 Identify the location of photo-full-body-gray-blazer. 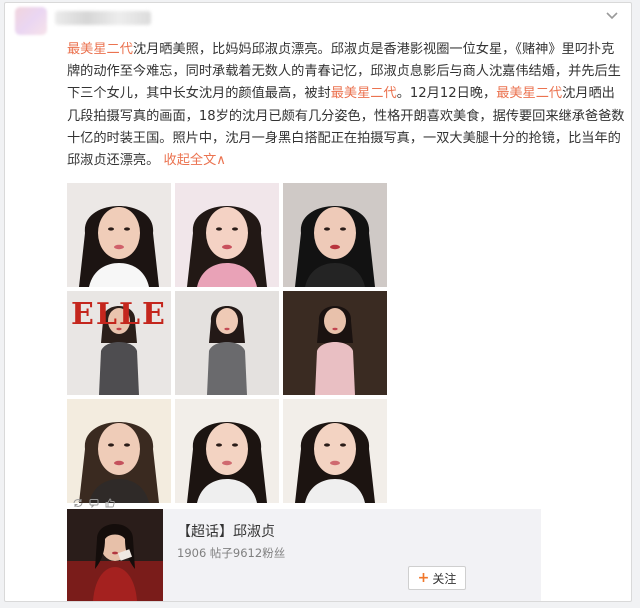
(227, 343).